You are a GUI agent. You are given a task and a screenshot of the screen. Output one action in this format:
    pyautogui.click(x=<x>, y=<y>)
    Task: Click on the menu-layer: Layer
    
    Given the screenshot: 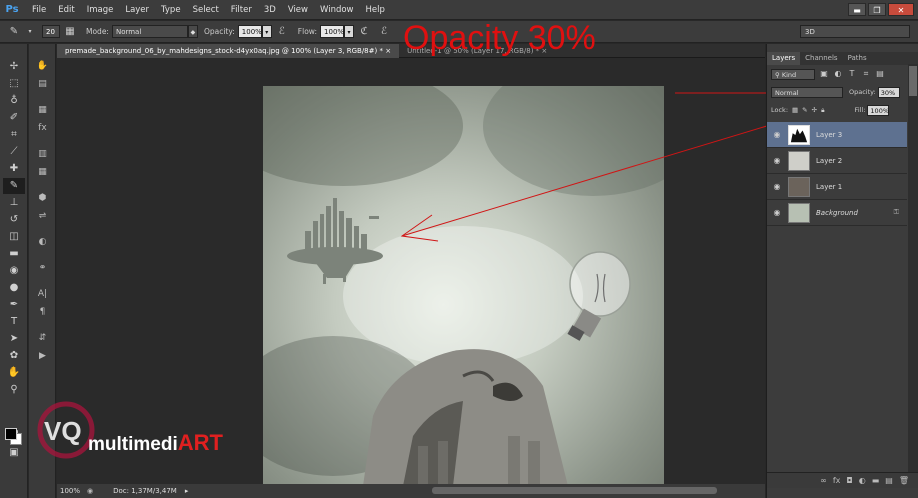 What is the action you would take?
    pyautogui.click(x=137, y=10)
    